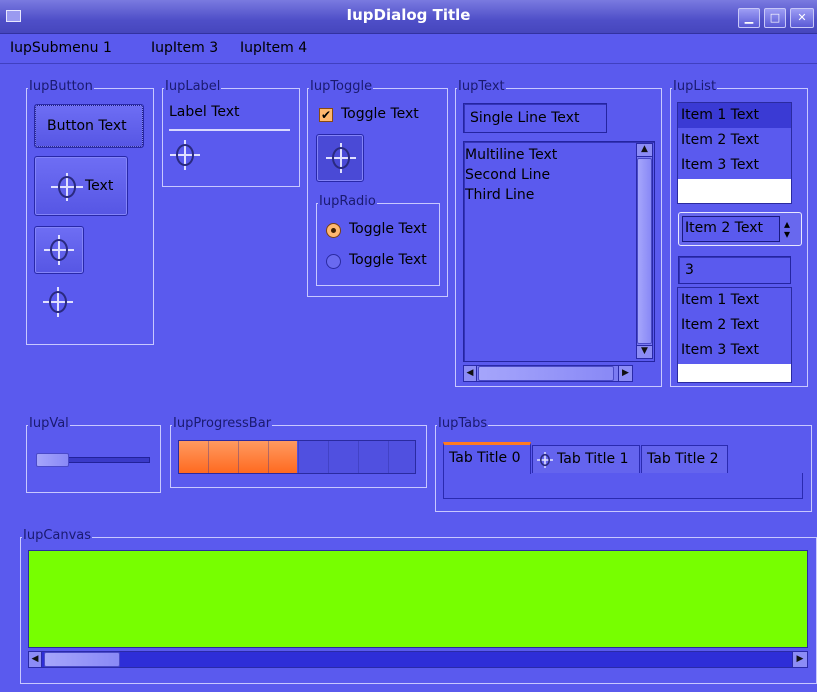 The width and height of the screenshot is (817, 692). I want to click on tab-title-1: Tab Title 1, so click(586, 459).